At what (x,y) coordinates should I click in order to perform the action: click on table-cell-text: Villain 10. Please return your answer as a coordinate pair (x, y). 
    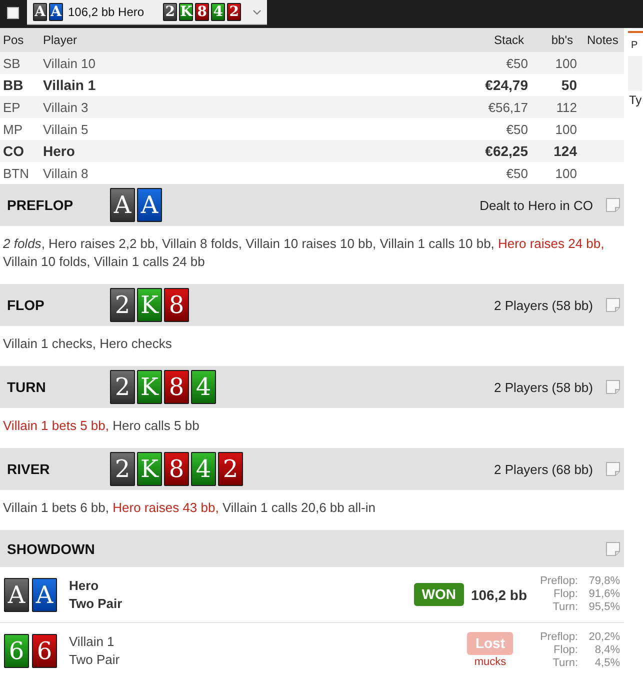
    Looking at the image, I should click on (70, 63).